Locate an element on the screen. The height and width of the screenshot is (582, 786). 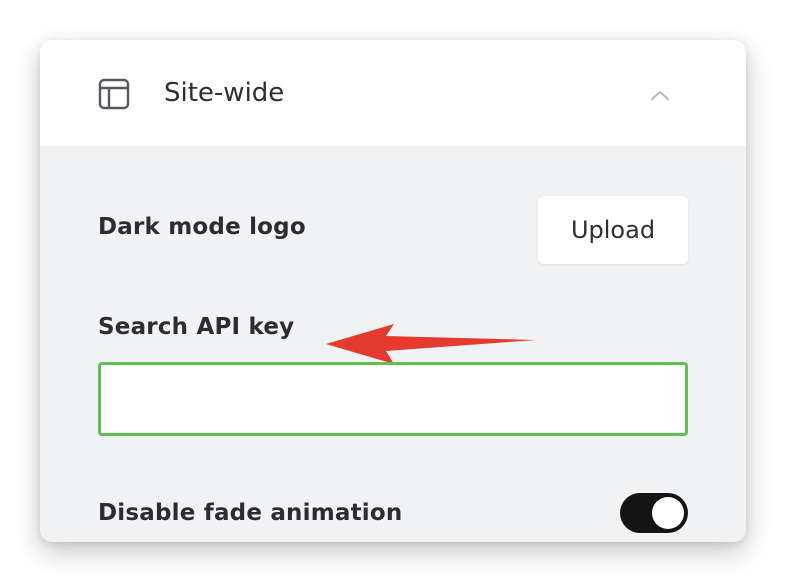
red-arrow-icon is located at coordinates (431, 344).